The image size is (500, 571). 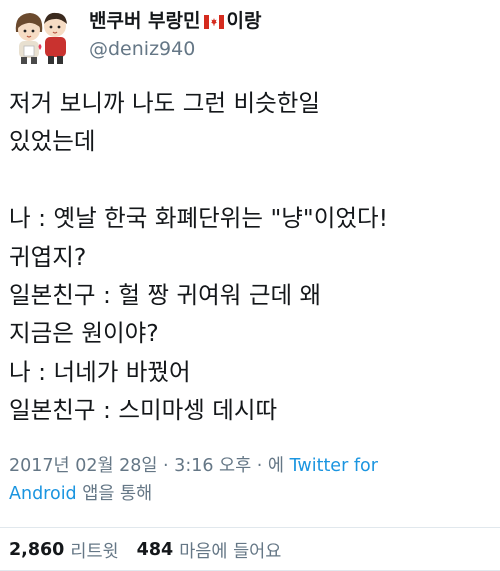 I want to click on tweet-line: 일본친구 : 헐 짱 귀여워 근데 왜, so click(x=165, y=294).